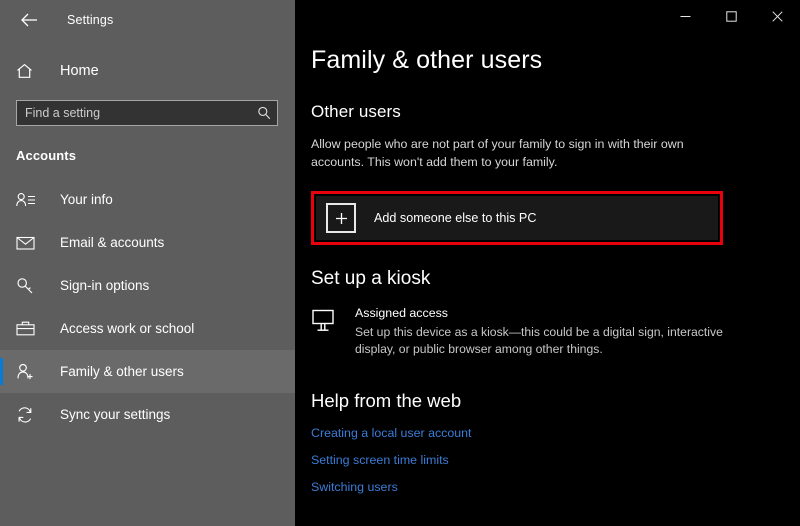 The height and width of the screenshot is (526, 800). I want to click on sidebar-item-your-info: Your info, so click(147, 199).